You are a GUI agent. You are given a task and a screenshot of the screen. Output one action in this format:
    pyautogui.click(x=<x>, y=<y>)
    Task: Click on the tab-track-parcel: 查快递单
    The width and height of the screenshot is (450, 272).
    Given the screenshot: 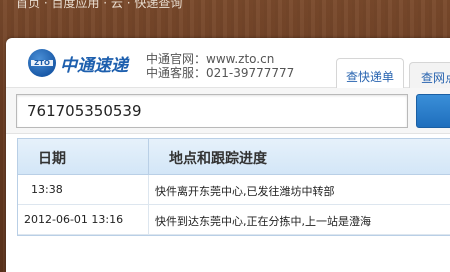 What is the action you would take?
    pyautogui.click(x=370, y=73)
    